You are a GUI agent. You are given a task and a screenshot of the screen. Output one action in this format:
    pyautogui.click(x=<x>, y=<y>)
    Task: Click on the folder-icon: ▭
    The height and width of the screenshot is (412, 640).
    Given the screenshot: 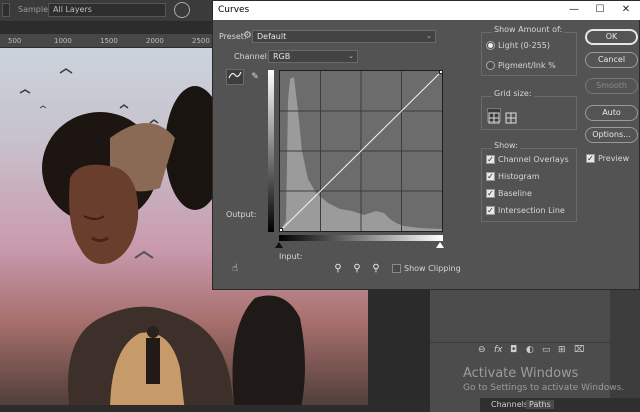 What is the action you would take?
    pyautogui.click(x=546, y=350)
    